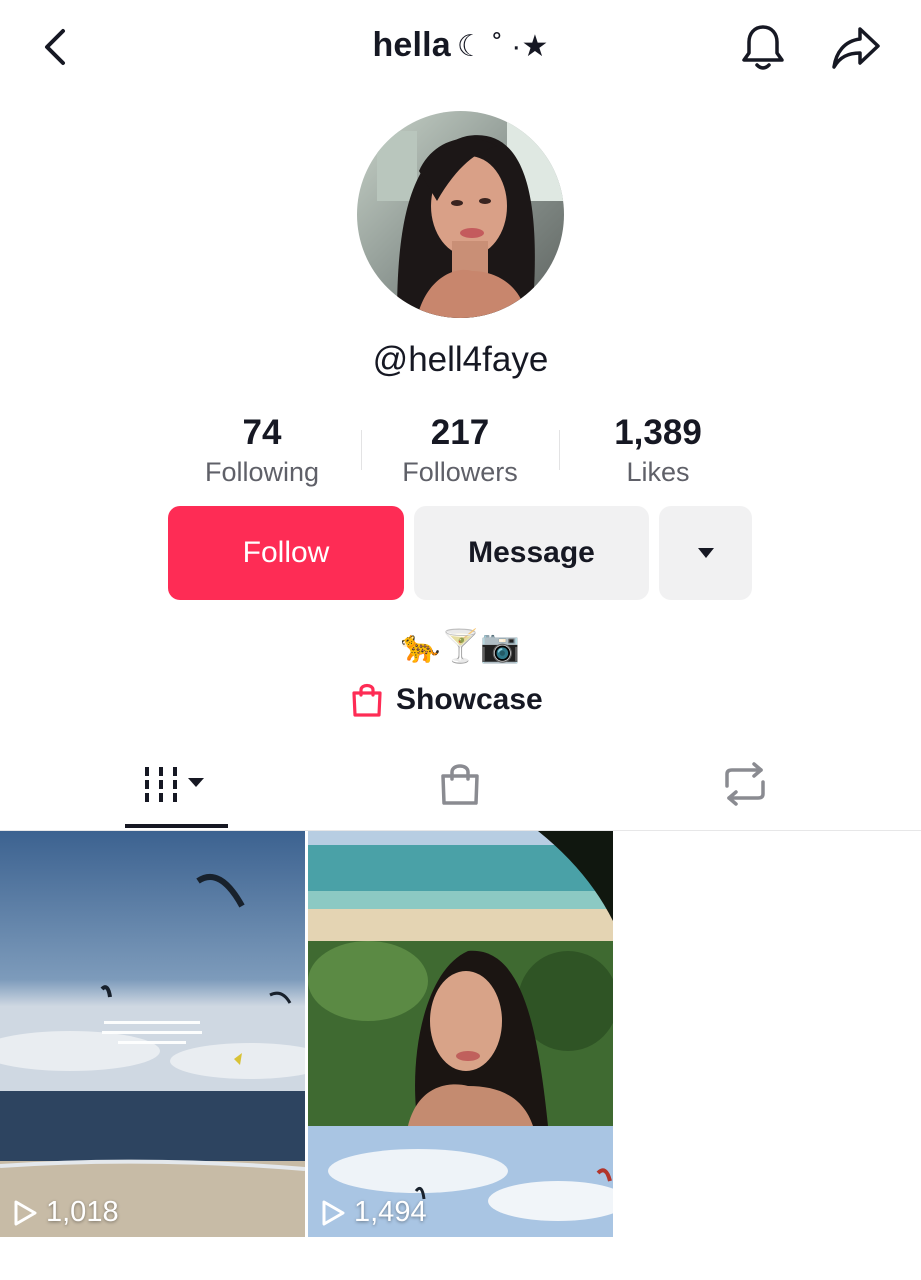 Image resolution: width=921 pixels, height=1280 pixels. What do you see at coordinates (658, 432) in the screenshot?
I see `likes-count: 1,389` at bounding box center [658, 432].